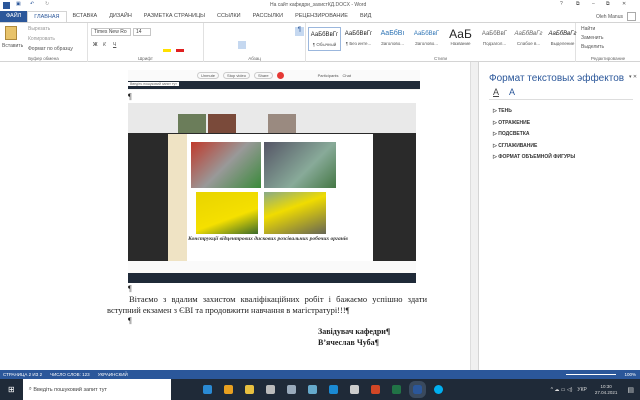 The width and height of the screenshot is (640, 400). I want to click on section-soft-edges: ▷ СГЛАЖИВАНИЕ, so click(534, 147).